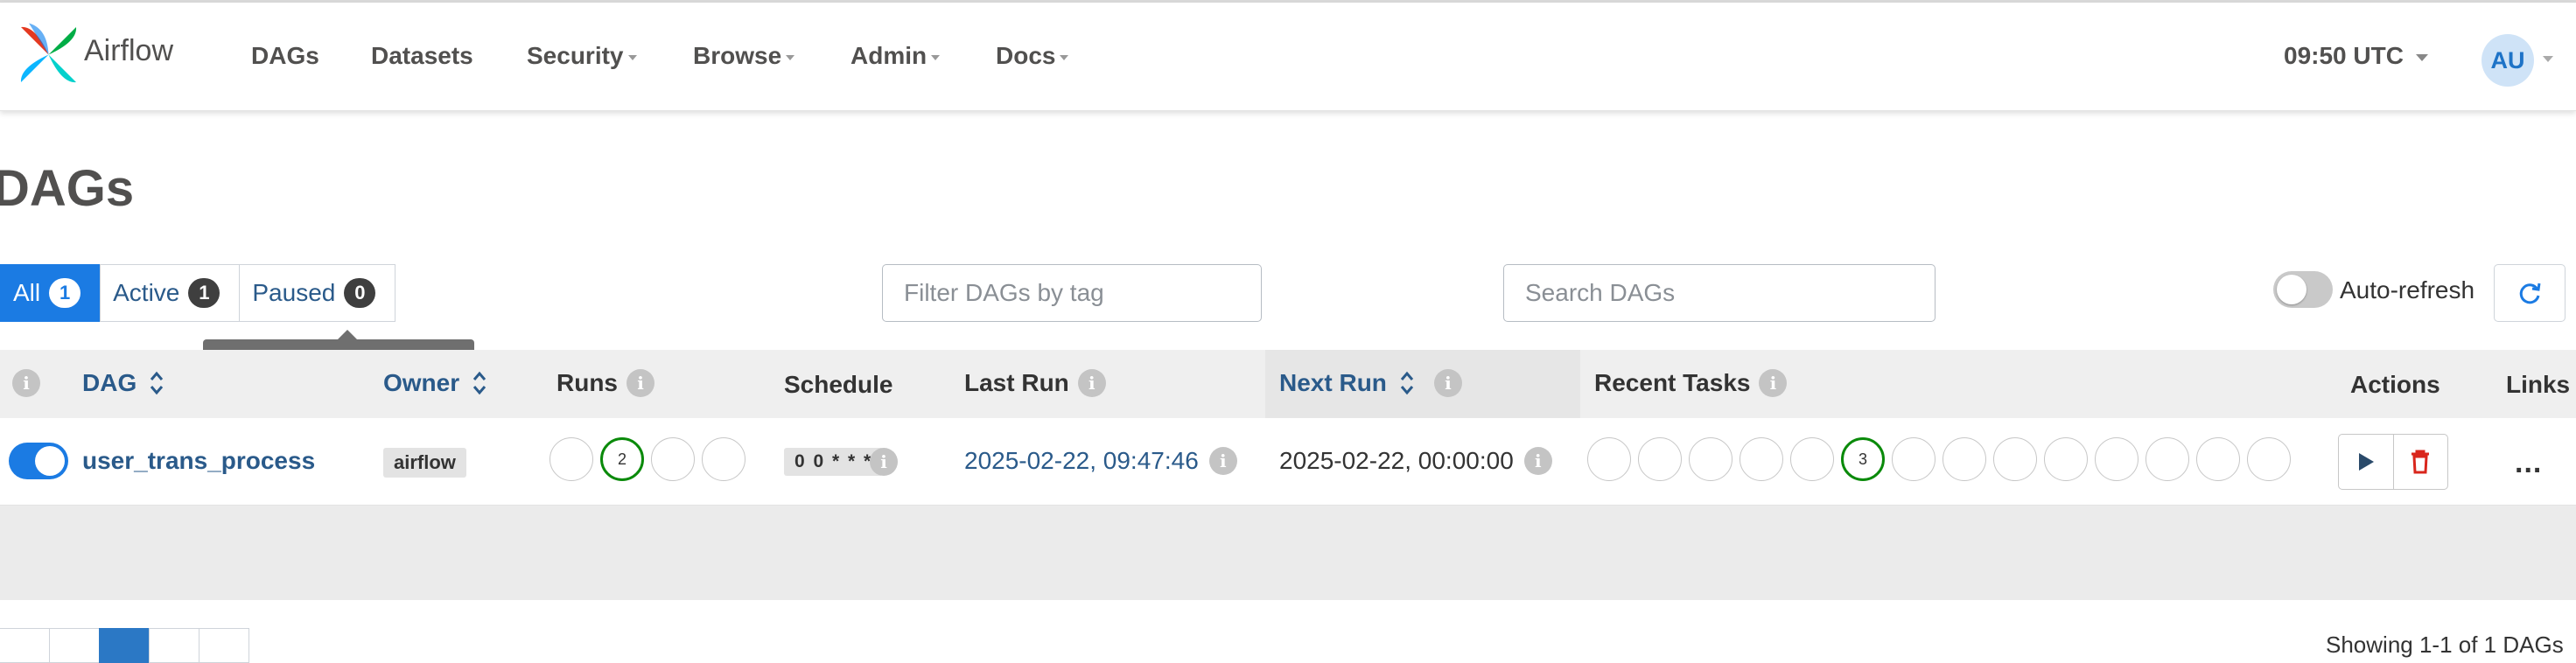 The width and height of the screenshot is (2576, 663). I want to click on column-last-run: Last Run i, so click(1035, 383).